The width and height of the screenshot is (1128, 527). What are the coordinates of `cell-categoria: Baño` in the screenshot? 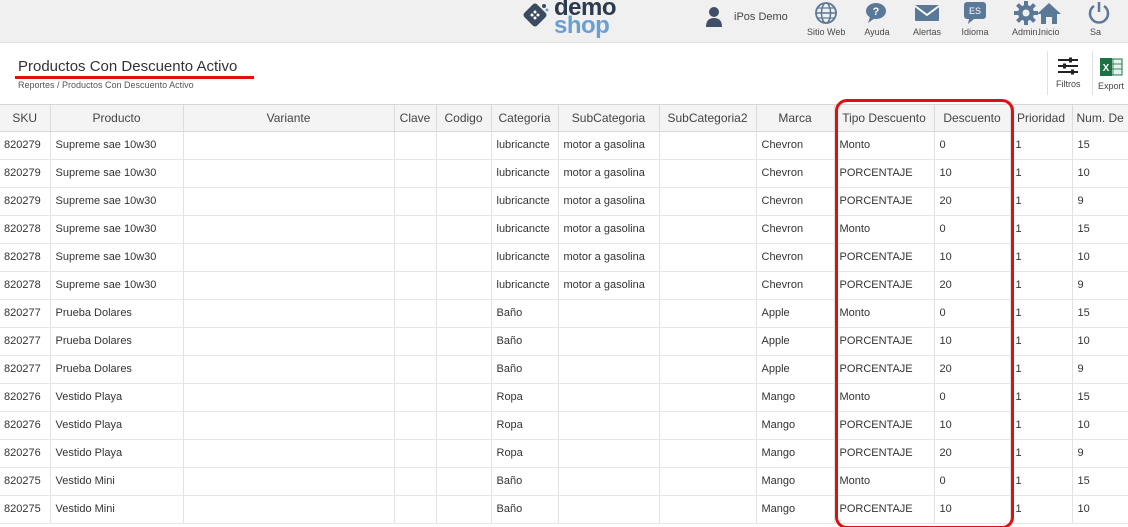 It's located at (525, 313).